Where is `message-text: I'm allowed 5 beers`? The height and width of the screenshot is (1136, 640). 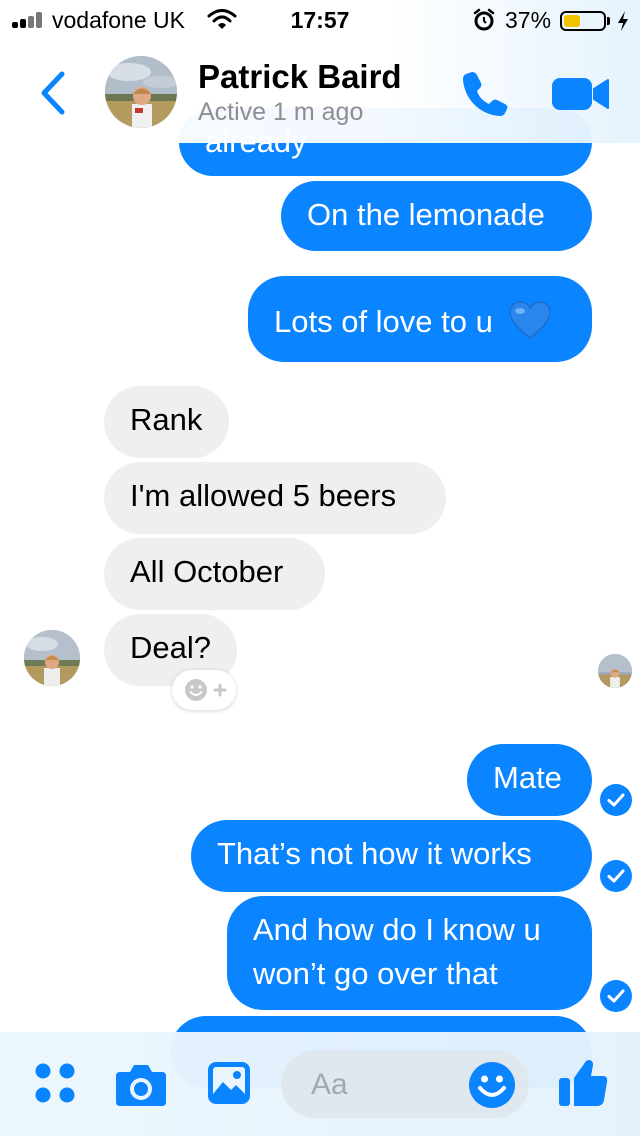 message-text: I'm allowed 5 beers is located at coordinates (263, 495).